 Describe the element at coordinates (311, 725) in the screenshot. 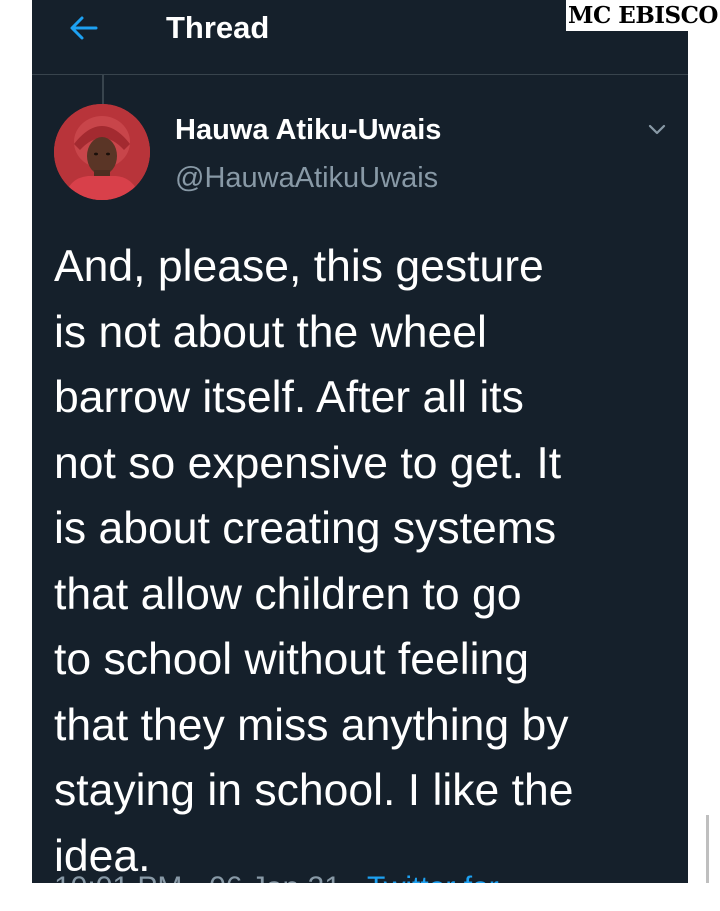

I see `tweet-text-line: that they miss anything by` at that location.